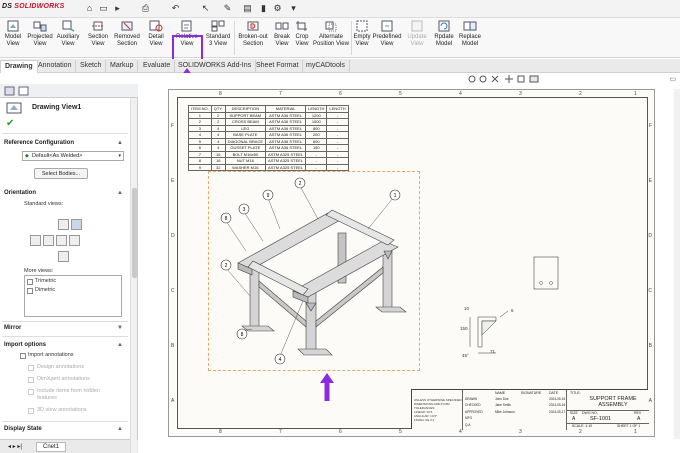 The height and width of the screenshot is (453, 680). I want to click on print-icon: ⎙, so click(145, 8).